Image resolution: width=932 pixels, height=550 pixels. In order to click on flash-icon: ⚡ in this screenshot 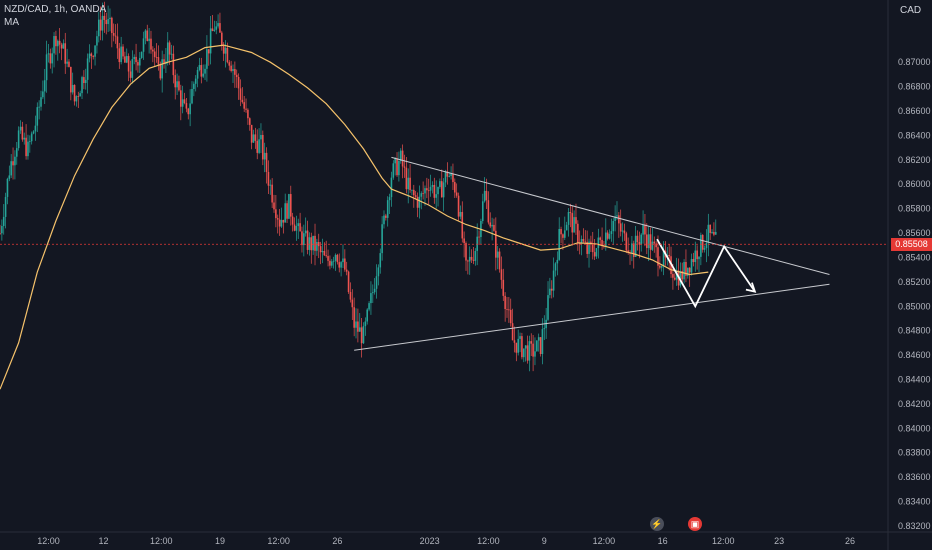, I will do `click(657, 524)`.